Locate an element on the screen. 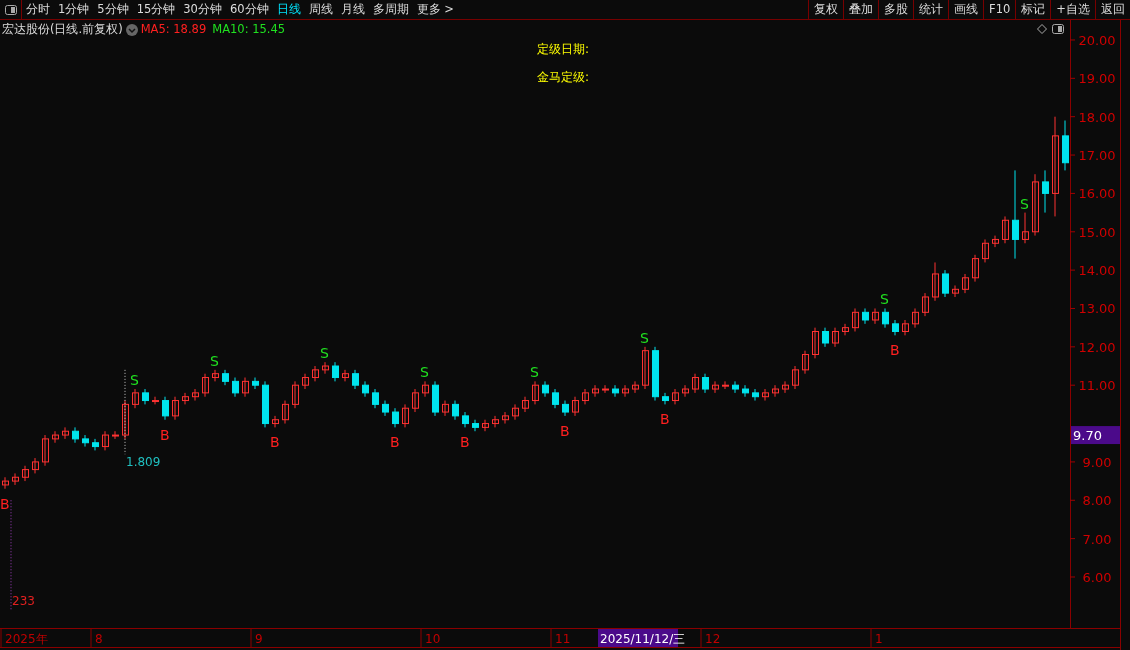 Image resolution: width=1130 pixels, height=650 pixels. price-tick-label: 12.00 is located at coordinates (1097, 347).